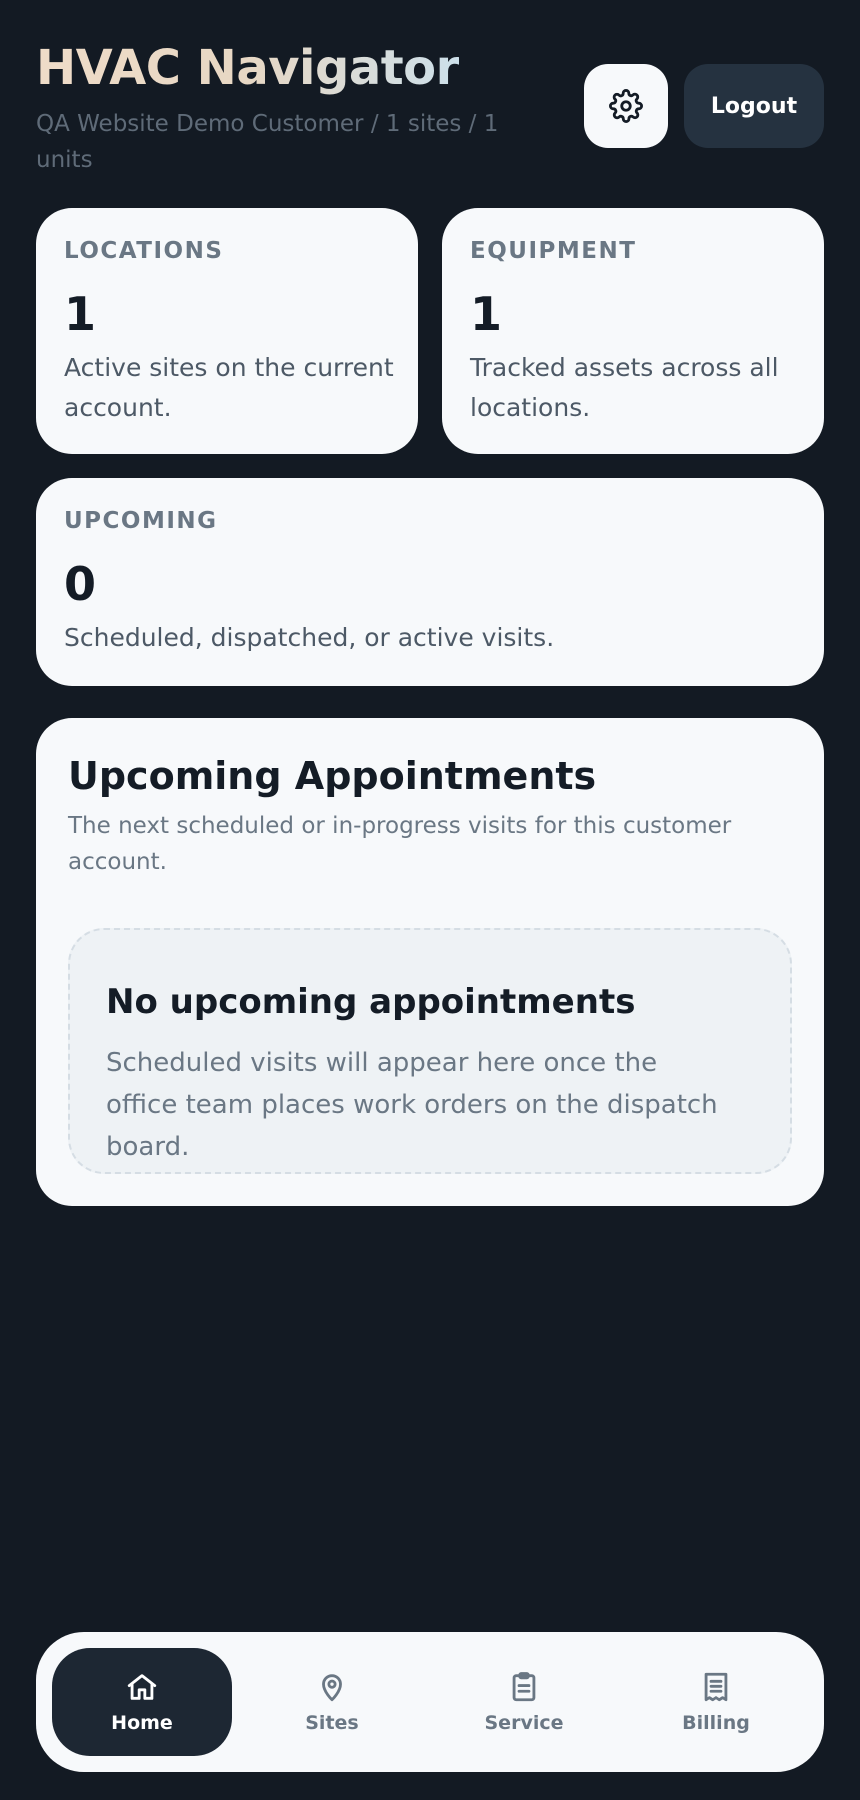 The image size is (860, 1800). What do you see at coordinates (142, 1702) in the screenshot?
I see `nav-item-home: Home` at bounding box center [142, 1702].